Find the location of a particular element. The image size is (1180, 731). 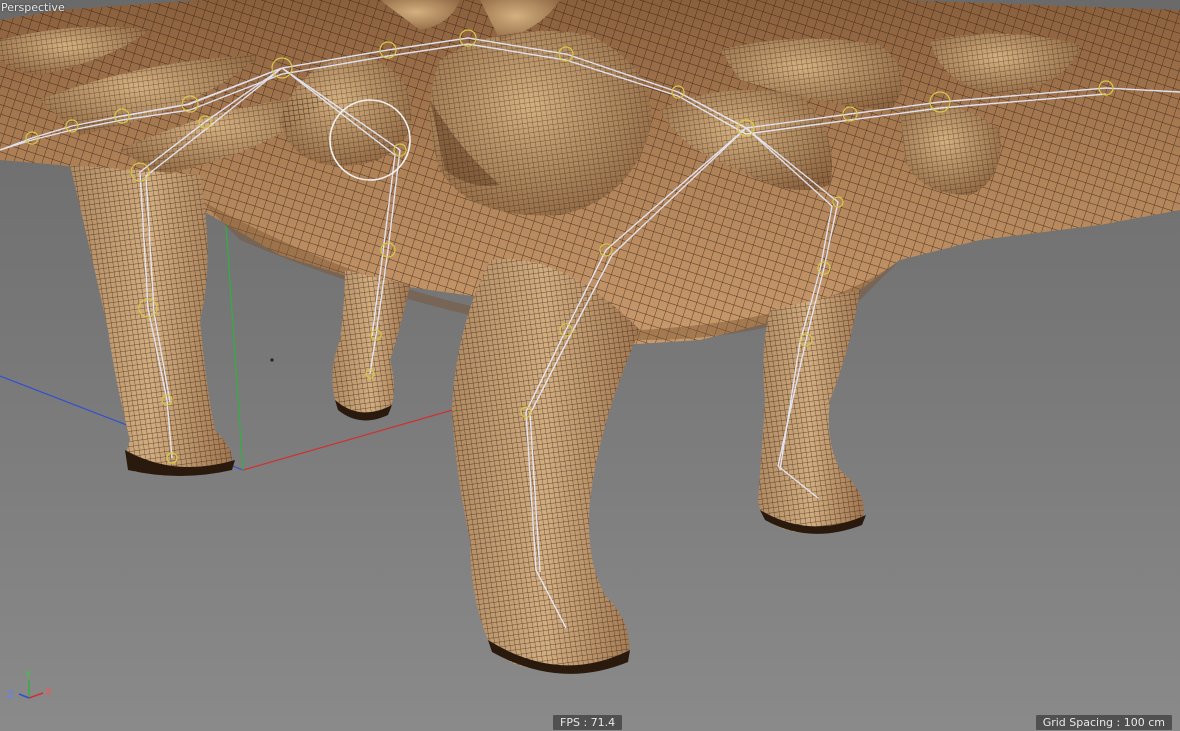

axis-x-label: X is located at coordinates (48, 692).